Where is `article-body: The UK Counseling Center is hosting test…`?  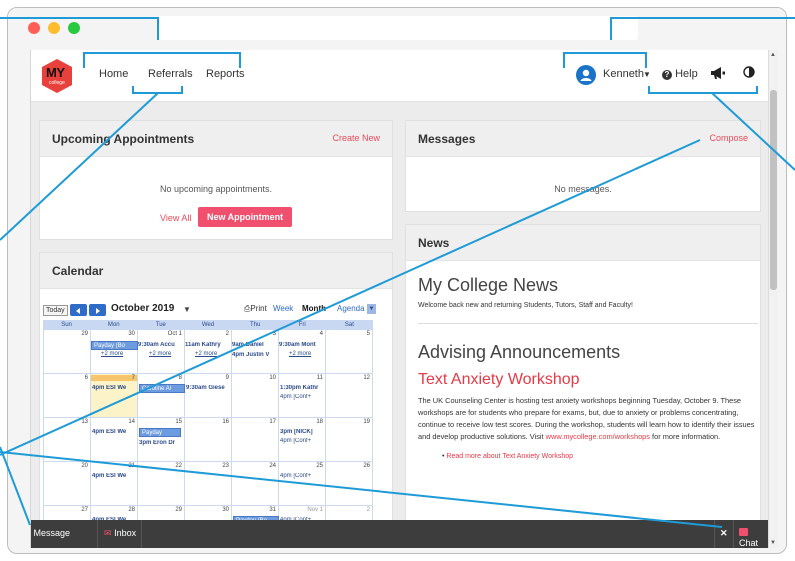 article-body: The UK Counseling Center is hosting test… is located at coordinates (588, 419).